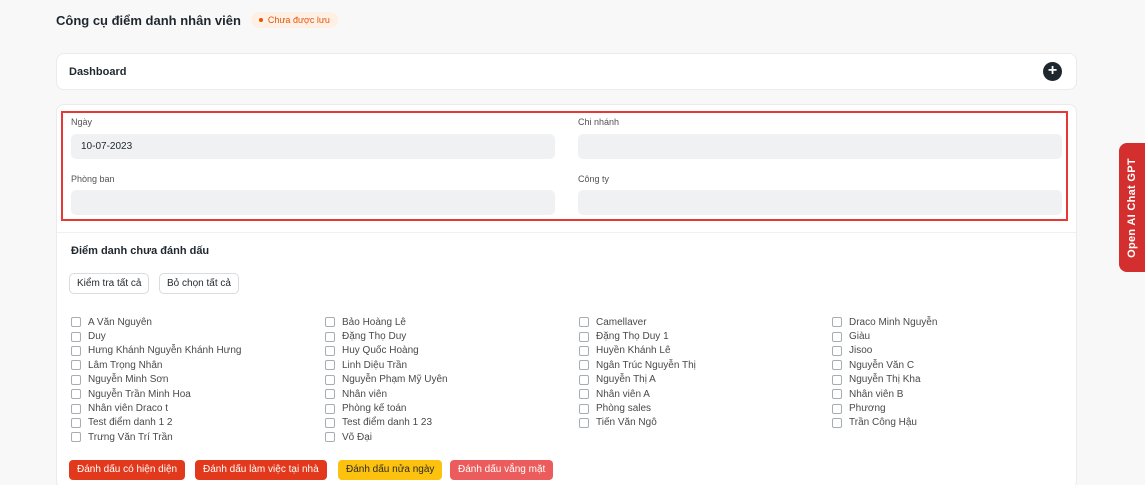 This screenshot has width=1145, height=485. Describe the element at coordinates (375, 365) in the screenshot. I see `employee-name: Linh Diệu Trần` at that location.